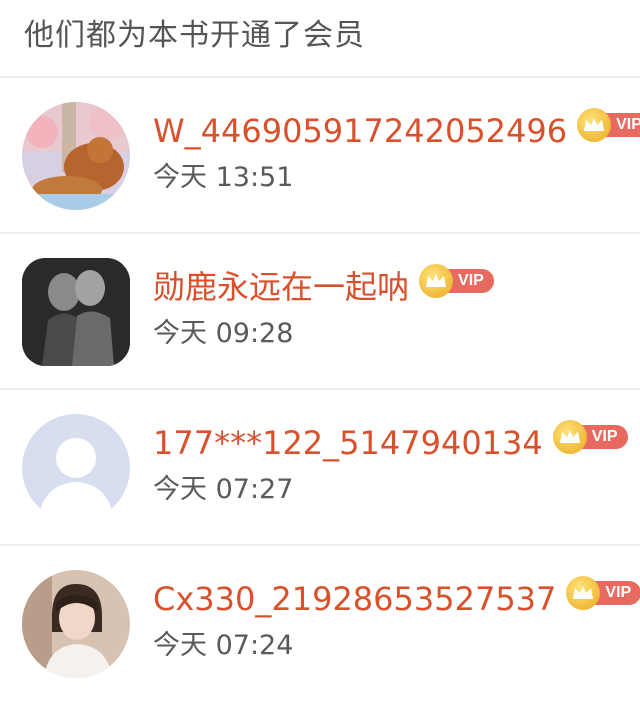  I want to click on member-name: 177***122_5147940134, so click(348, 443).